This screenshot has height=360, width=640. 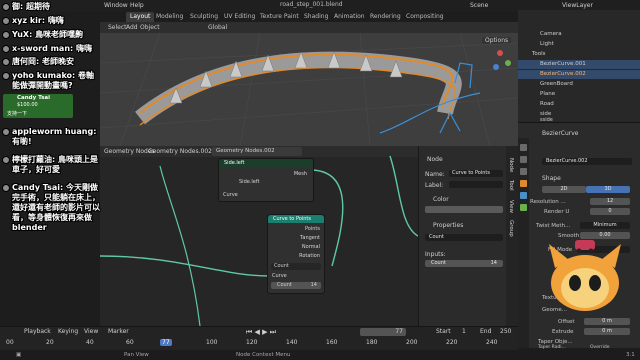 I want to click on current-frame-field: 77, so click(x=383, y=332).